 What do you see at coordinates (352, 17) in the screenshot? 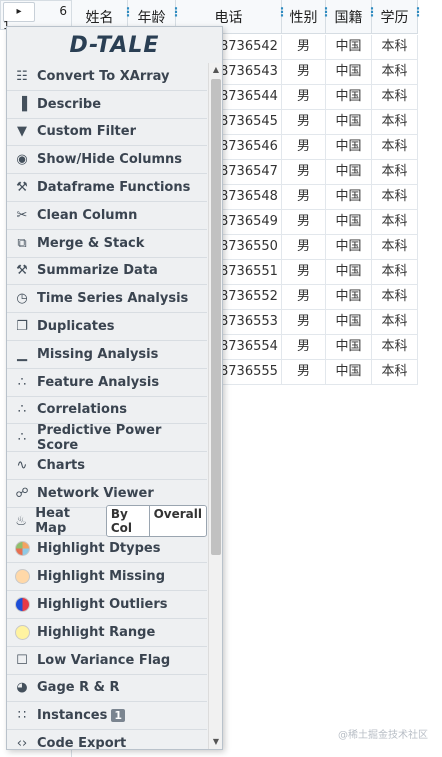
I see `column-header-nationality: 国籍 ⋮` at bounding box center [352, 17].